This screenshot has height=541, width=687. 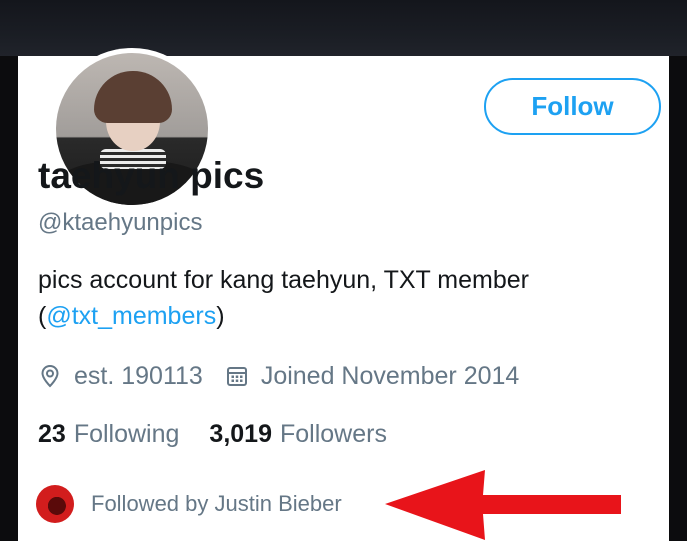 I want to click on followers-link: 3,019 Followers, so click(x=298, y=434).